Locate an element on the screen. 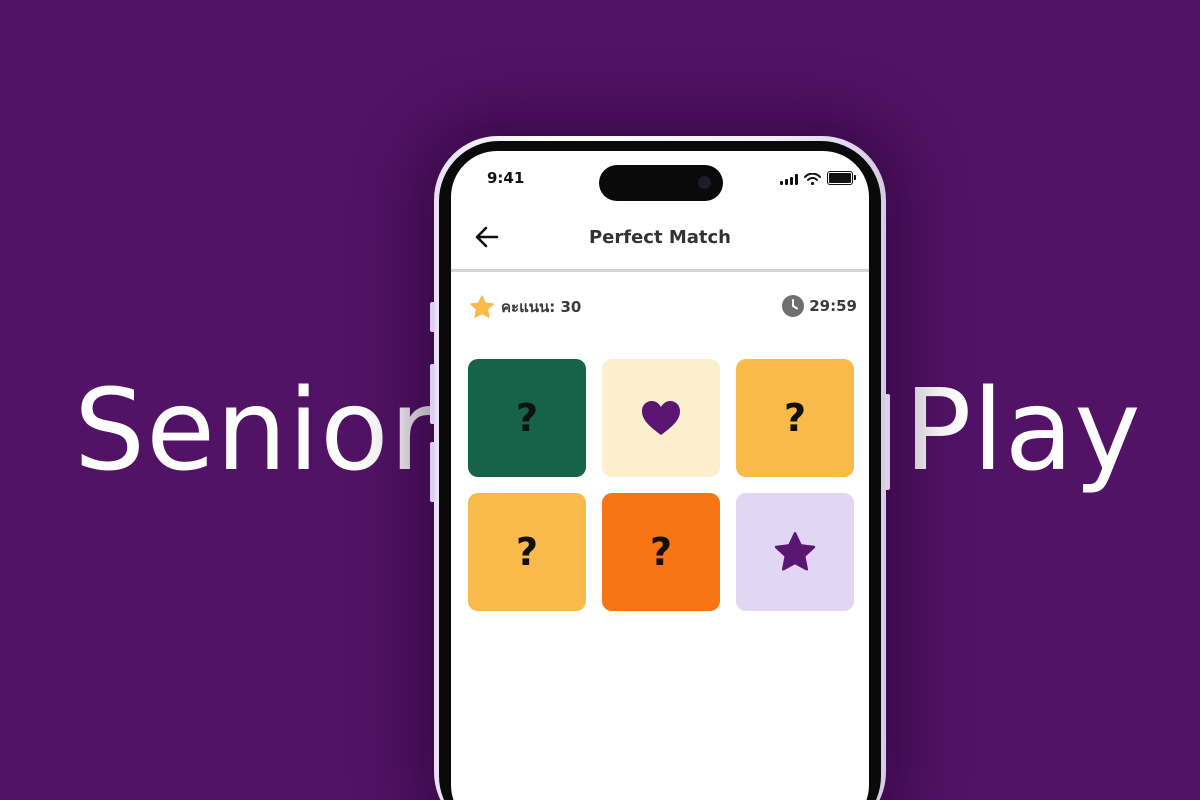 This screenshot has width=1200, height=800. score-display: คะแนน: 30 is located at coordinates (525, 307).